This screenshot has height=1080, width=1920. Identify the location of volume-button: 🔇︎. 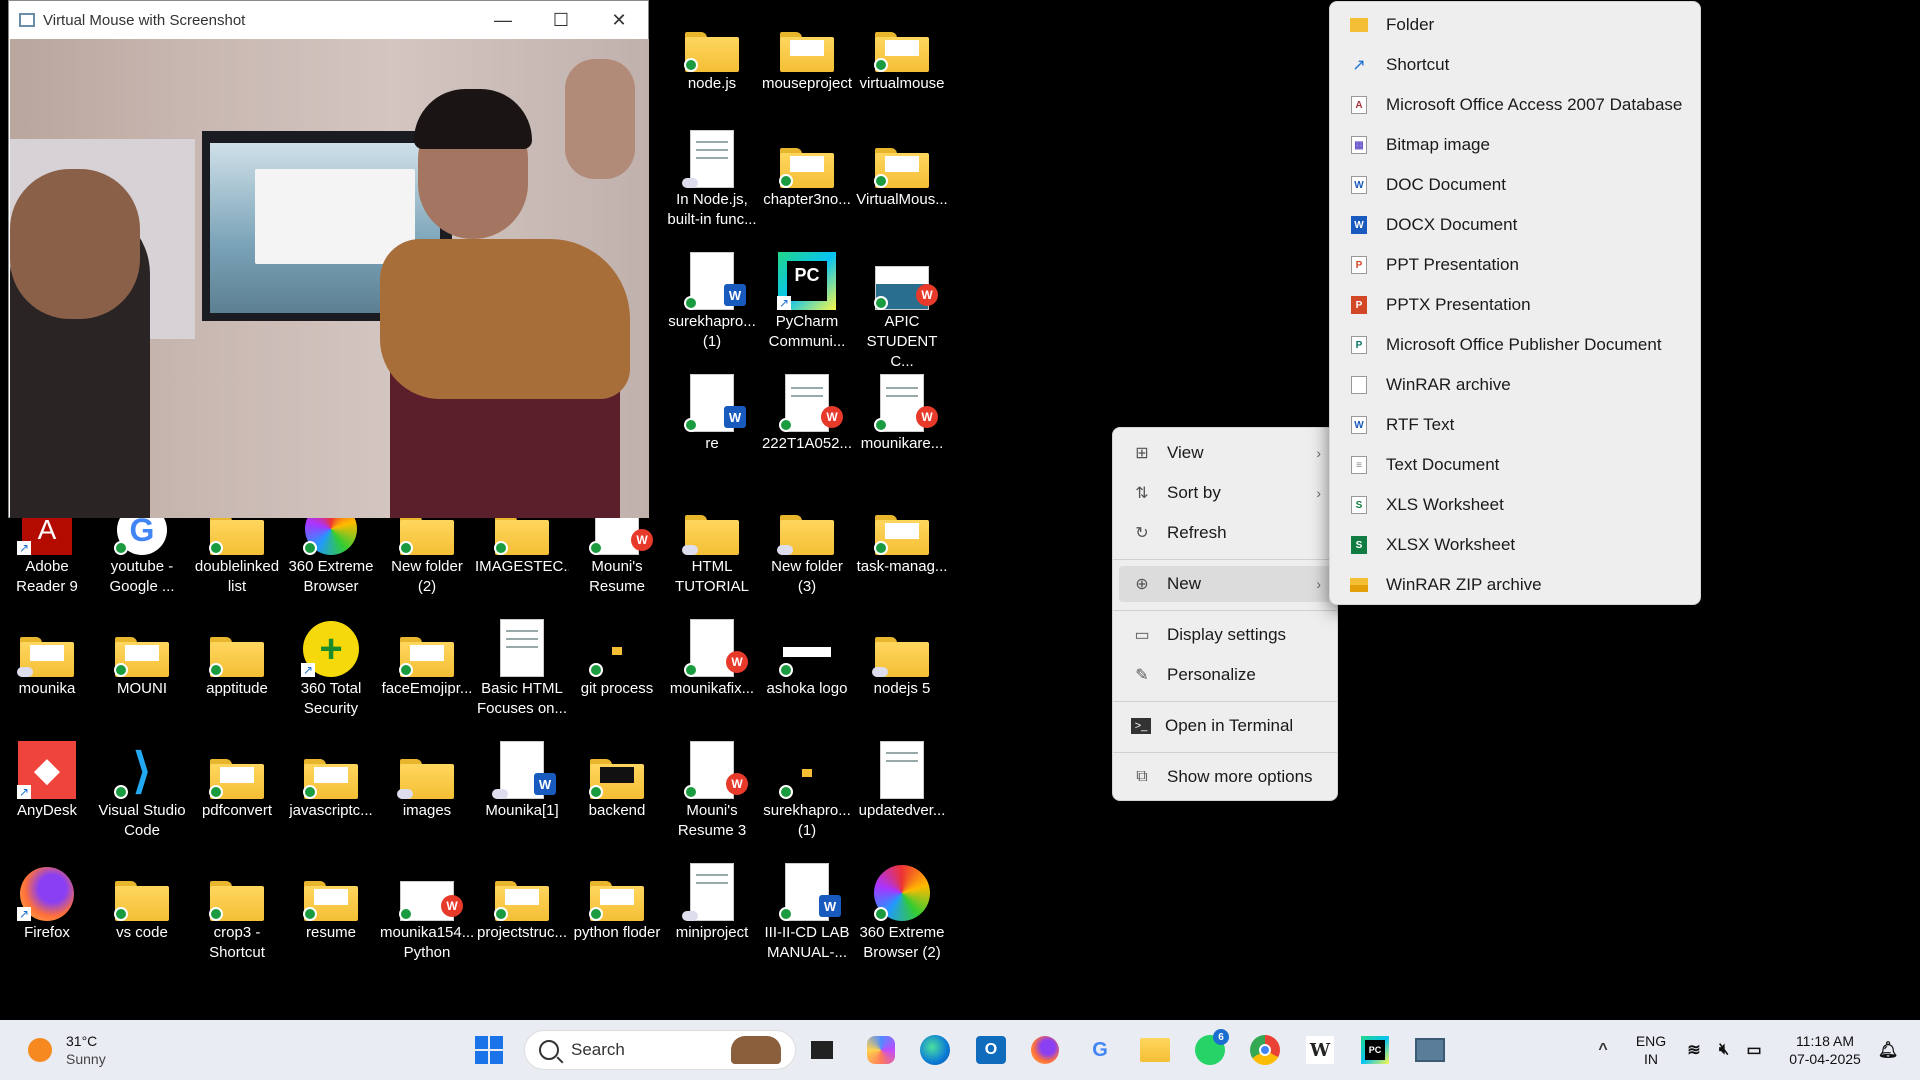
(1724, 1050).